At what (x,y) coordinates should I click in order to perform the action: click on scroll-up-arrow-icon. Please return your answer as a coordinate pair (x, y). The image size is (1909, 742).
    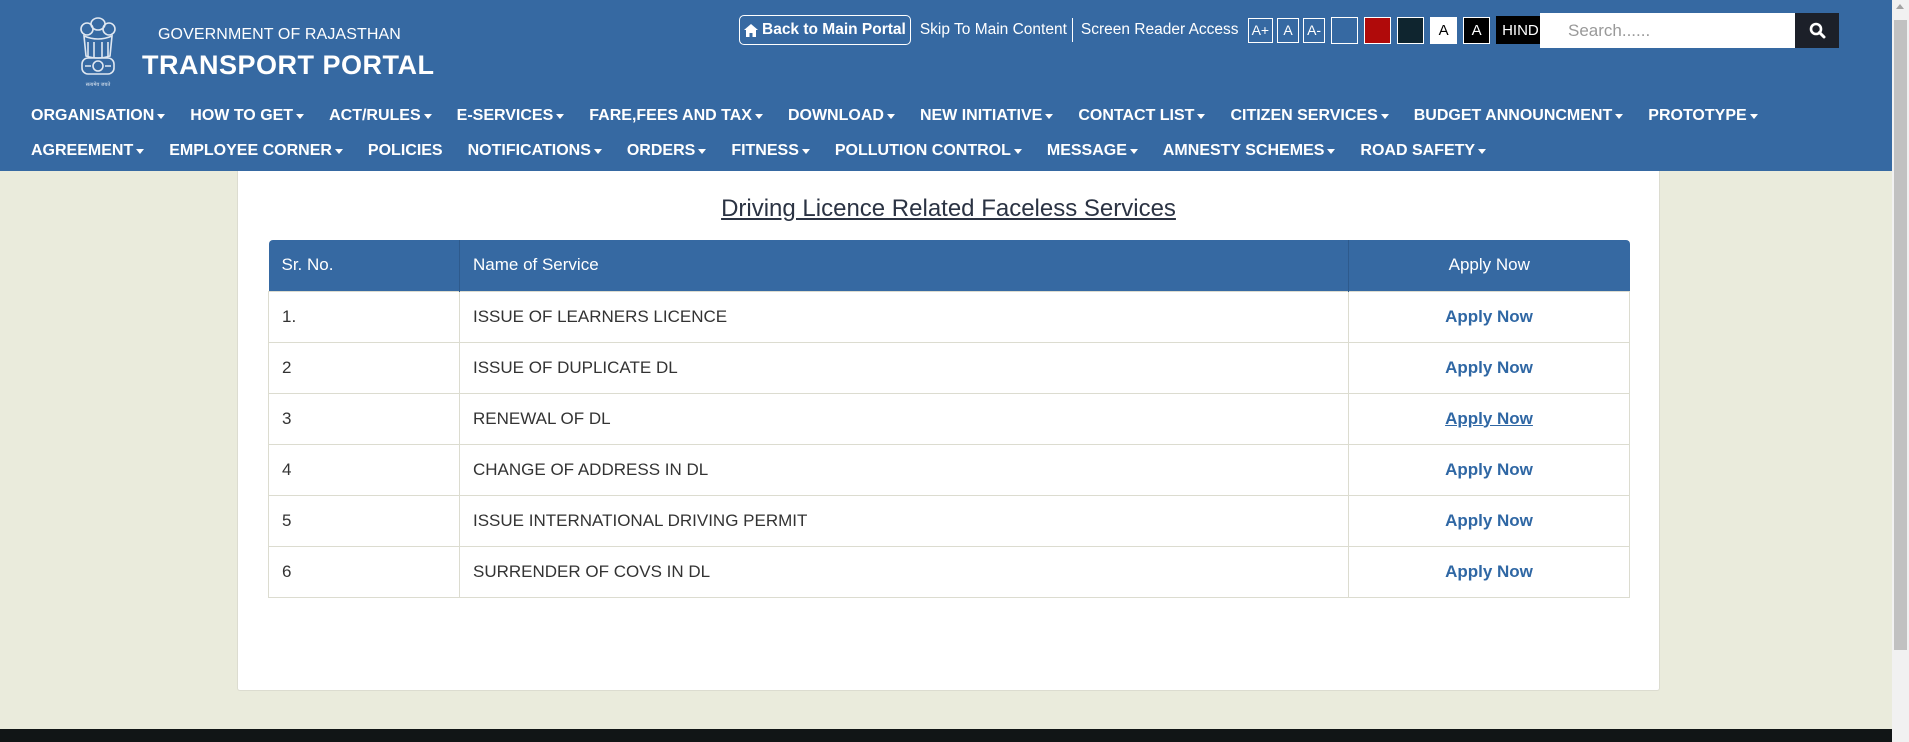
    Looking at the image, I should click on (1900, 6).